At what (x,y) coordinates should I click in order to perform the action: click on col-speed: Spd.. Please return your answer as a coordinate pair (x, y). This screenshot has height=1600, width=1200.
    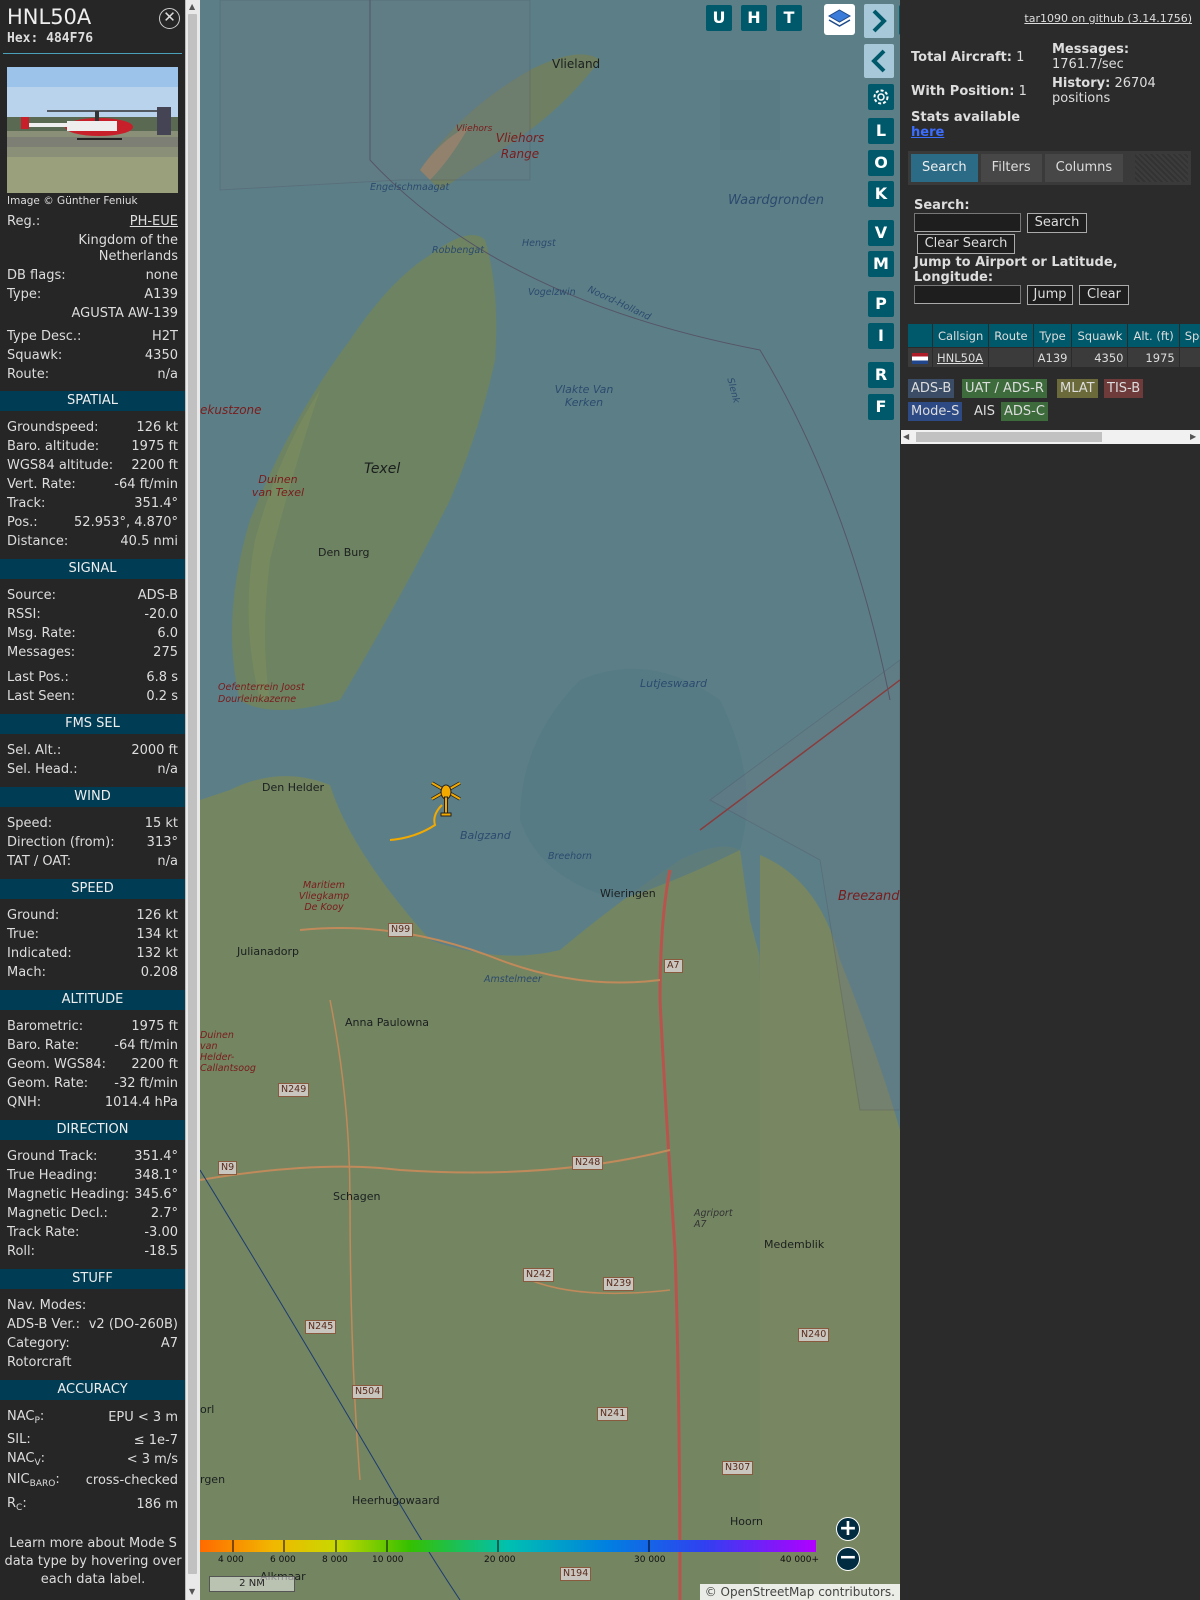
    Looking at the image, I should click on (1189, 335).